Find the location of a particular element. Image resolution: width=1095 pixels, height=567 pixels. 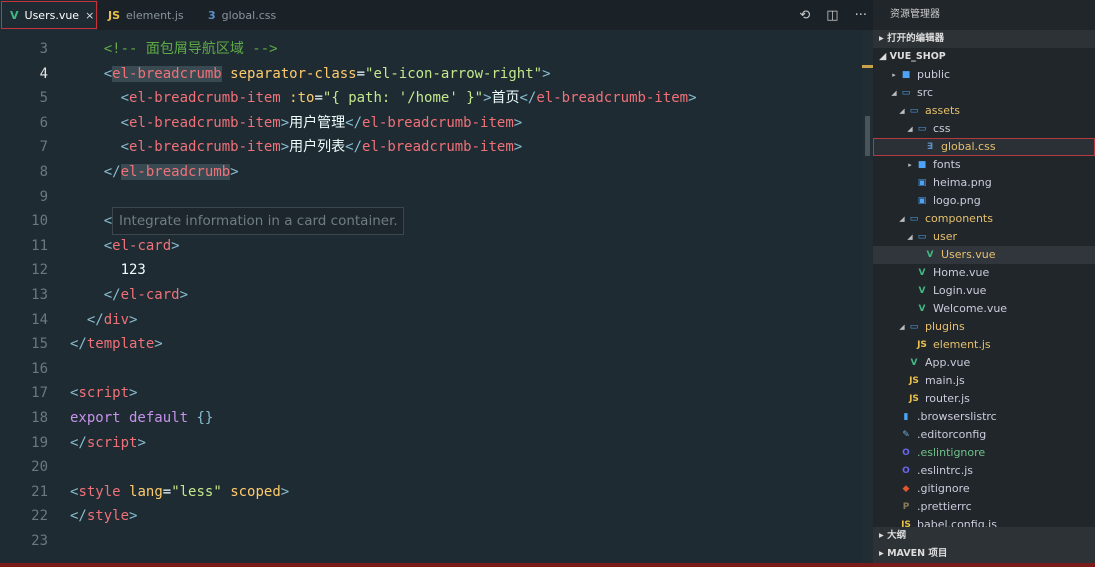

file-tree-item: ▮ .browserslistrc is located at coordinates (984, 417).